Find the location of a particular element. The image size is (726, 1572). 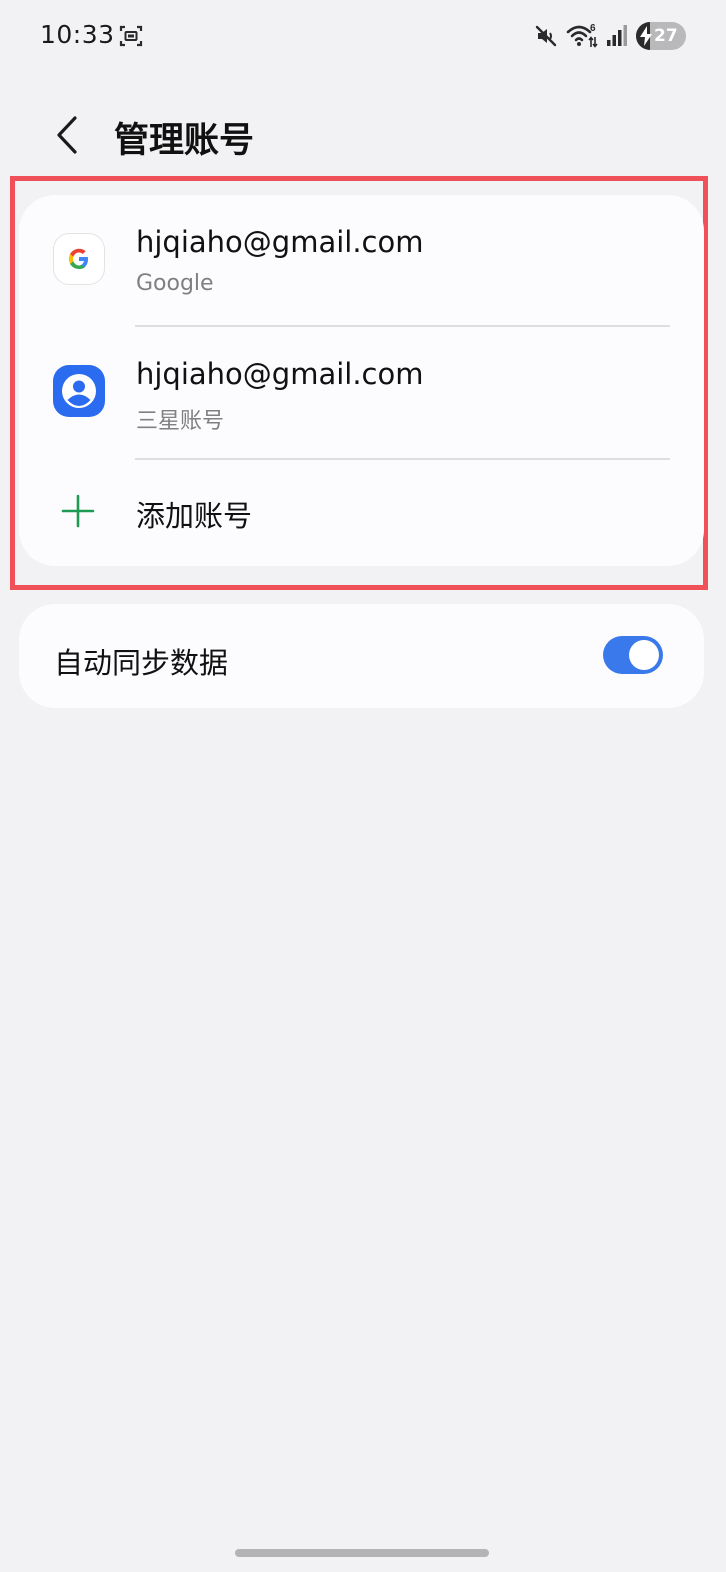

status-icons: 6 27 is located at coordinates (610, 36).